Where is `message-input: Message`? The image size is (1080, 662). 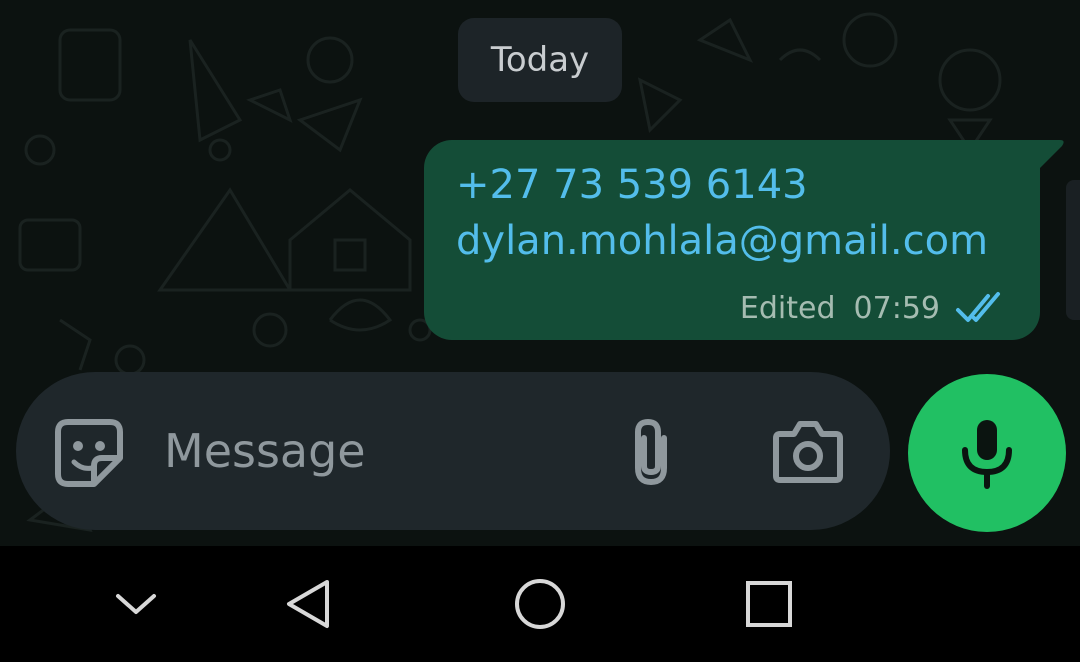 message-input: Message is located at coordinates (265, 451).